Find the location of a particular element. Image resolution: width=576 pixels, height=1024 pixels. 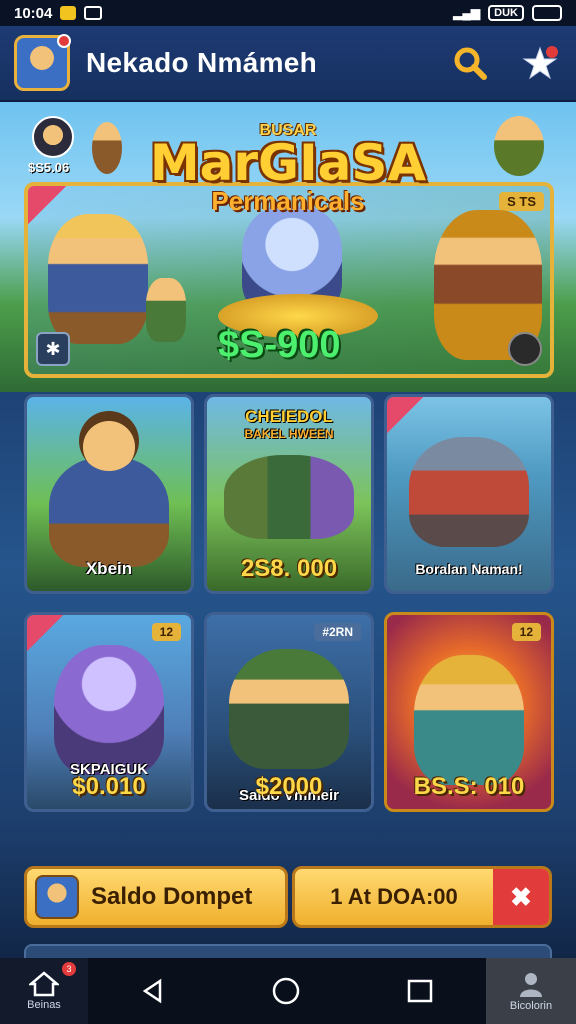

app-header: Nekado Nmámeh is located at coordinates (288, 64).